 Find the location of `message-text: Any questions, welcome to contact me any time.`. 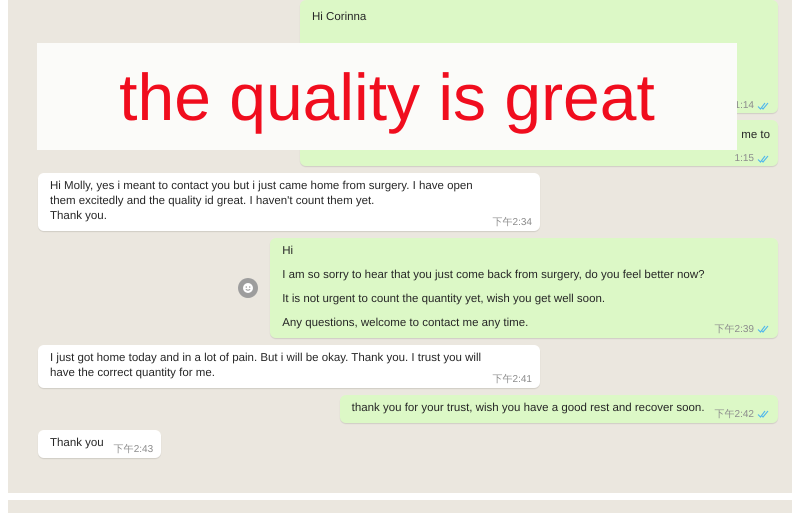

message-text: Any questions, welcome to contact me any time. is located at coordinates (406, 323).